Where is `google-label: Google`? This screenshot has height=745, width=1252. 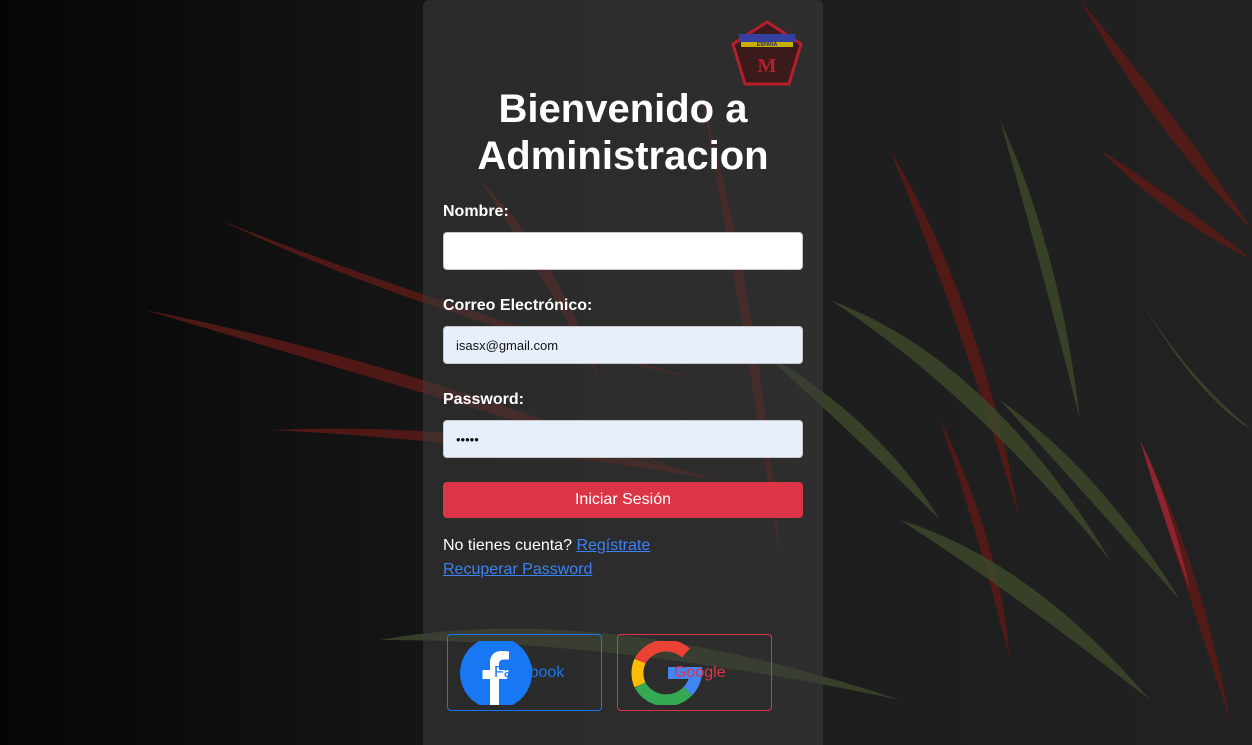
google-label: Google is located at coordinates (700, 672).